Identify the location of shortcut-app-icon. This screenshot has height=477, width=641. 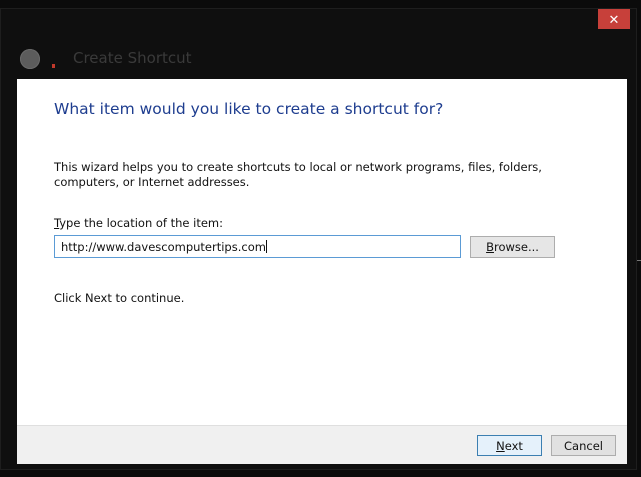
(53, 66).